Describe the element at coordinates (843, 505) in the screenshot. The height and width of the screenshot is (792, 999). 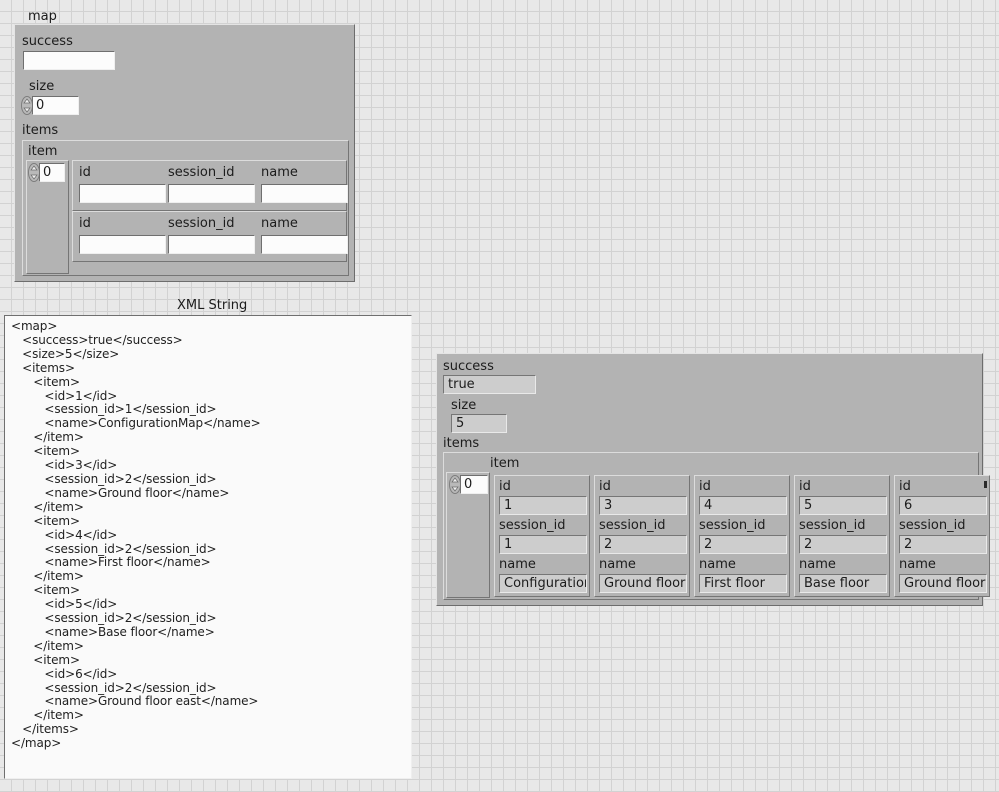
I see `field-value-id: 5` at that location.